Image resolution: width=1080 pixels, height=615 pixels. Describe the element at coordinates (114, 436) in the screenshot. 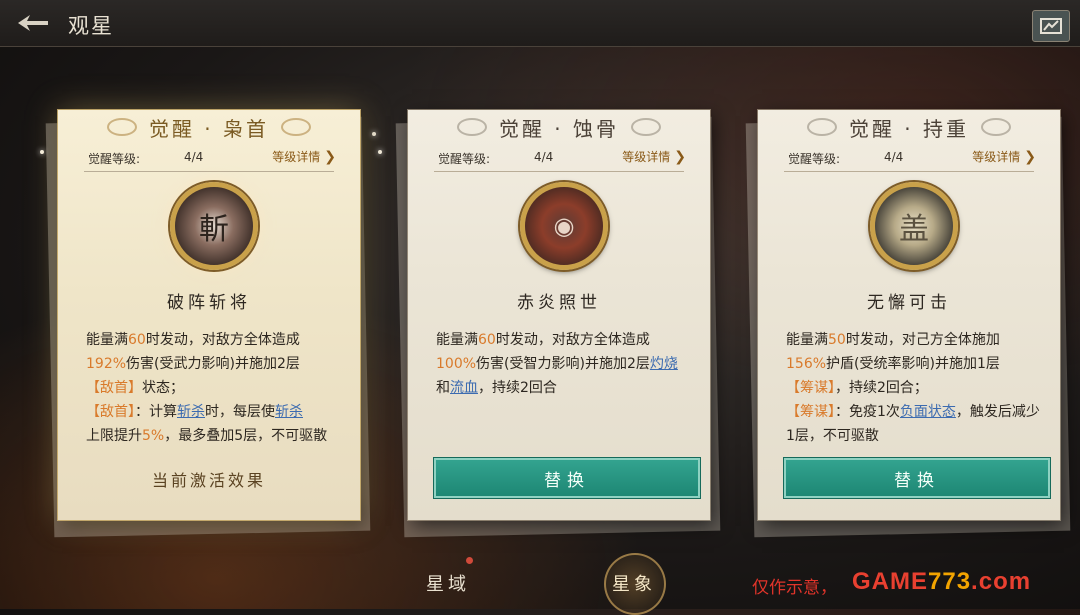

I see `desc-text: 上限提升` at that location.